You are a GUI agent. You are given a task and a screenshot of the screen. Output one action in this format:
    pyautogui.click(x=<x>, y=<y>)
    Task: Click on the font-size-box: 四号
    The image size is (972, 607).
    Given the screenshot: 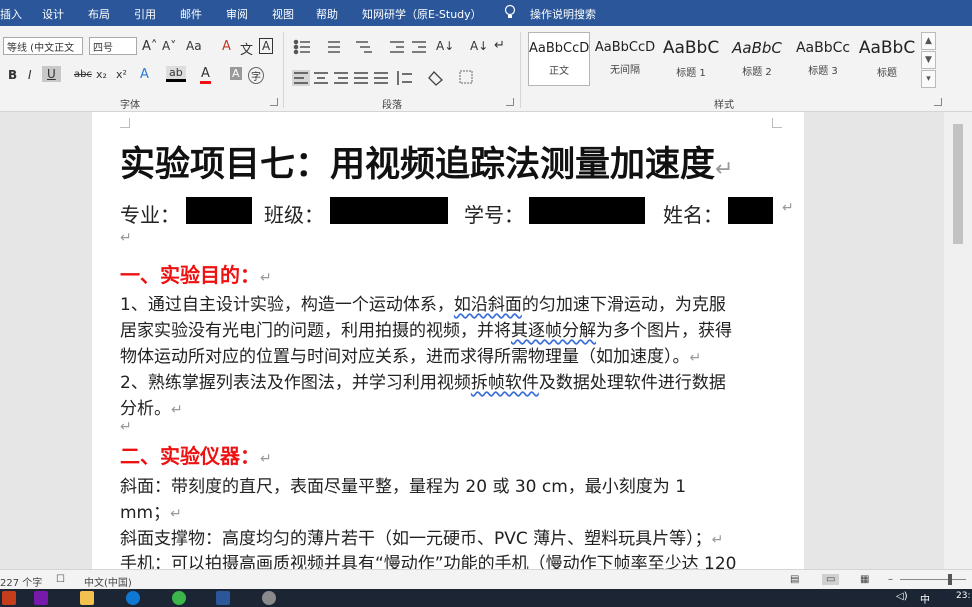 What is the action you would take?
    pyautogui.click(x=113, y=46)
    